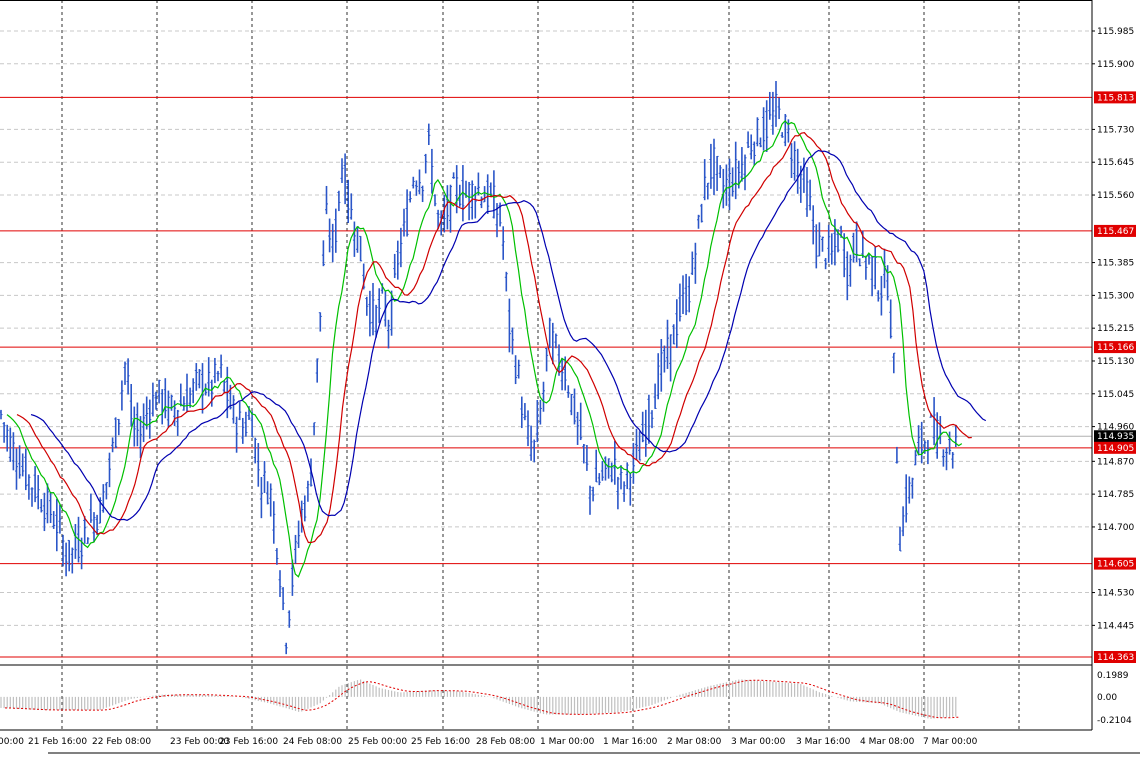  What do you see at coordinates (1115, 449) in the screenshot?
I see `level-price-label: 114.905` at bounding box center [1115, 449].